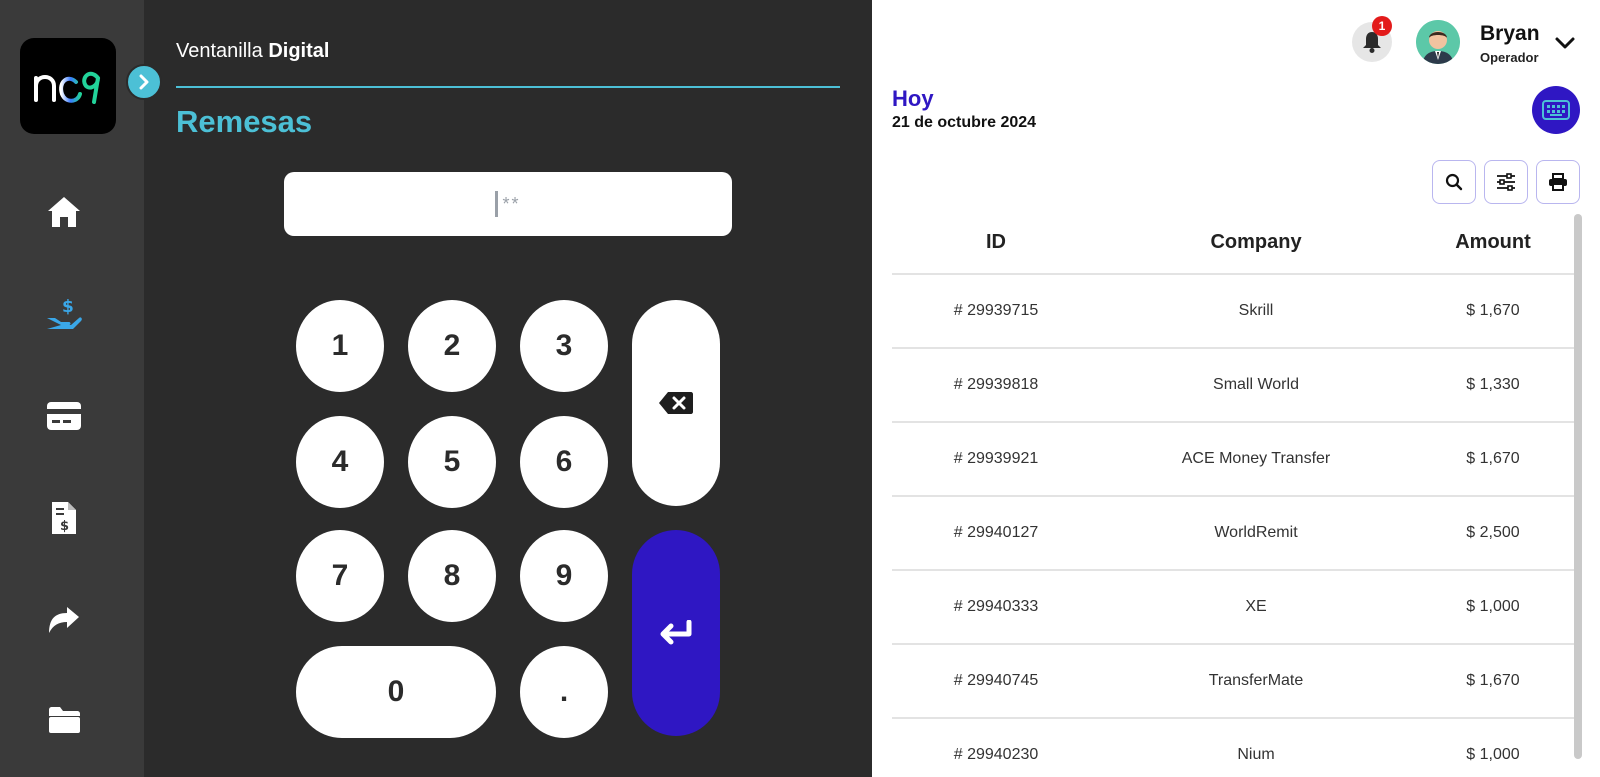 Image resolution: width=1600 pixels, height=777 pixels. What do you see at coordinates (340, 346) in the screenshot?
I see `key-1: 1` at bounding box center [340, 346].